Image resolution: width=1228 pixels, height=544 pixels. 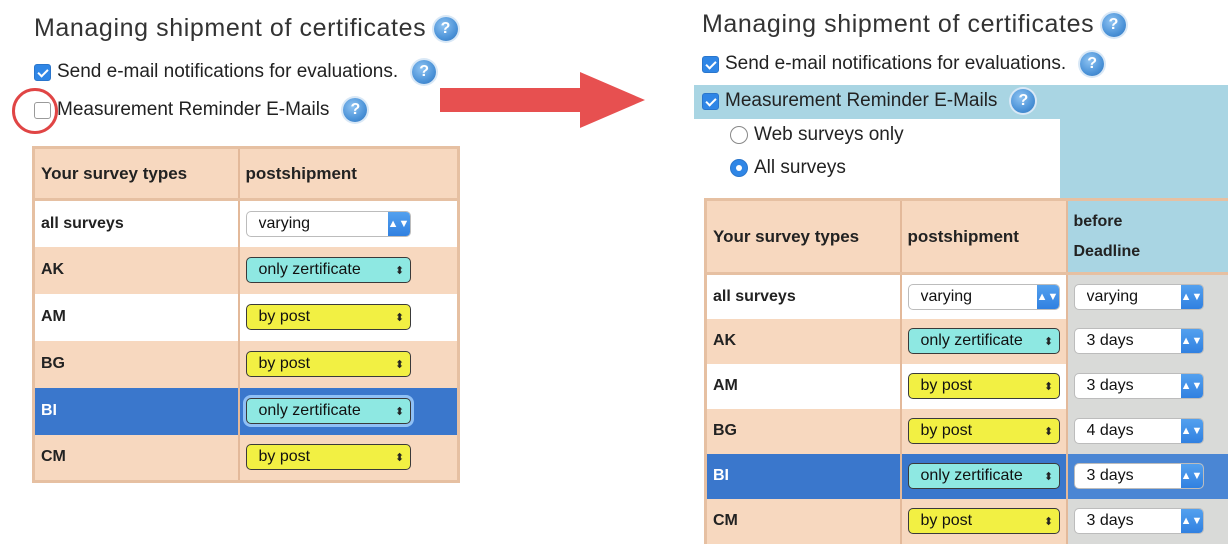 I want to click on table-row: BG by post ⬍ 4 days ▲▼, so click(x=967, y=431).